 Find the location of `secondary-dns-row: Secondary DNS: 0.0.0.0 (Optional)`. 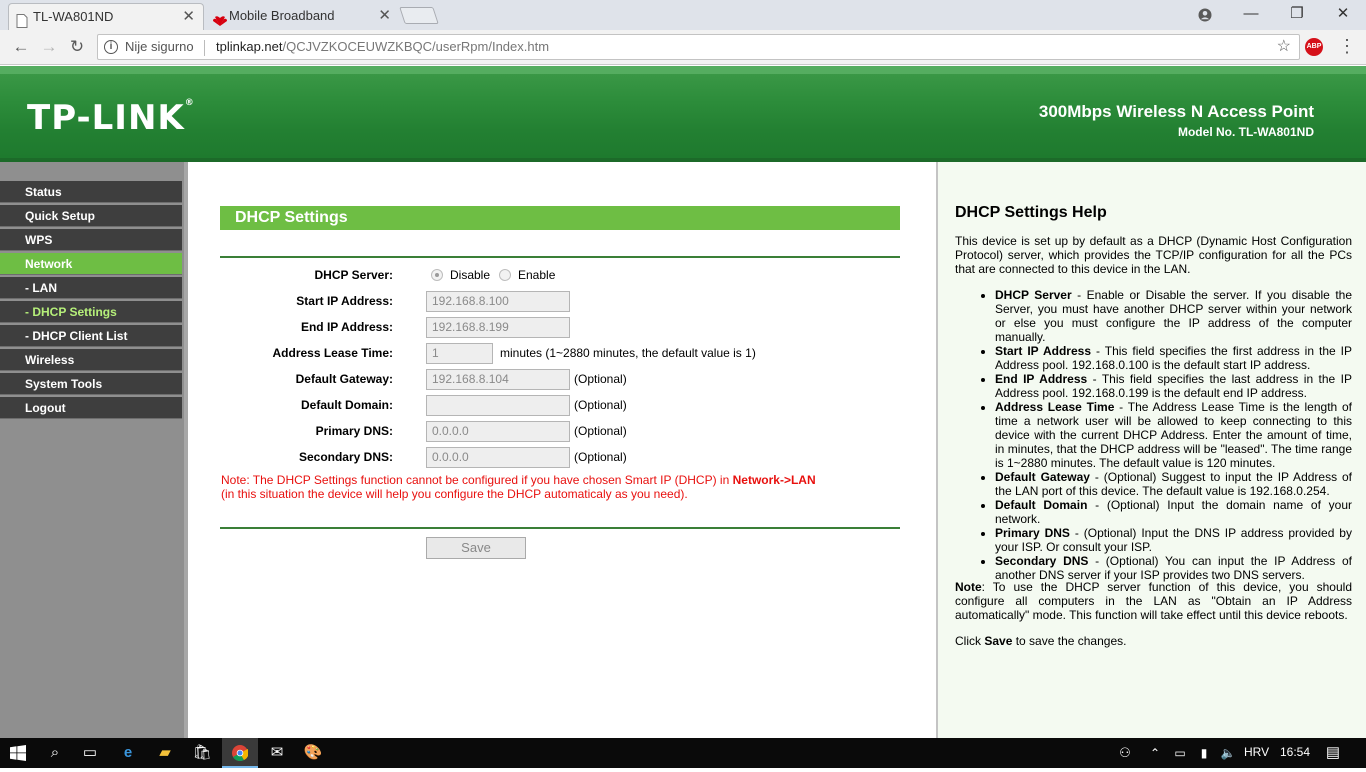

secondary-dns-row: Secondary DNS: 0.0.0.0 (Optional) is located at coordinates (562, 458).